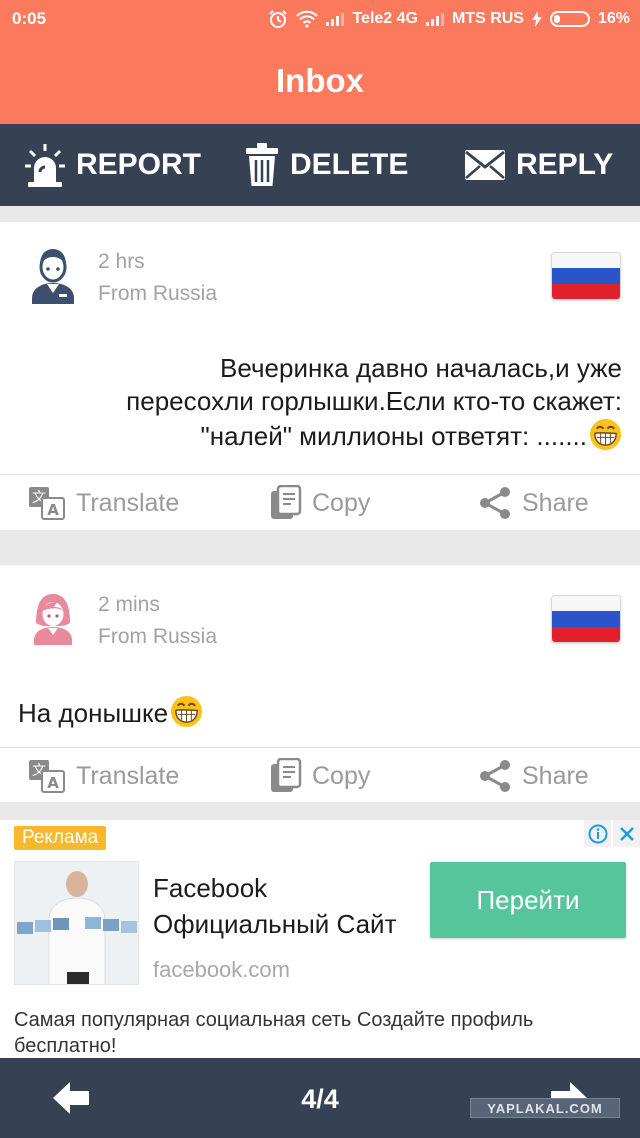 The height and width of the screenshot is (1138, 640). I want to click on ad-image, so click(76, 923).